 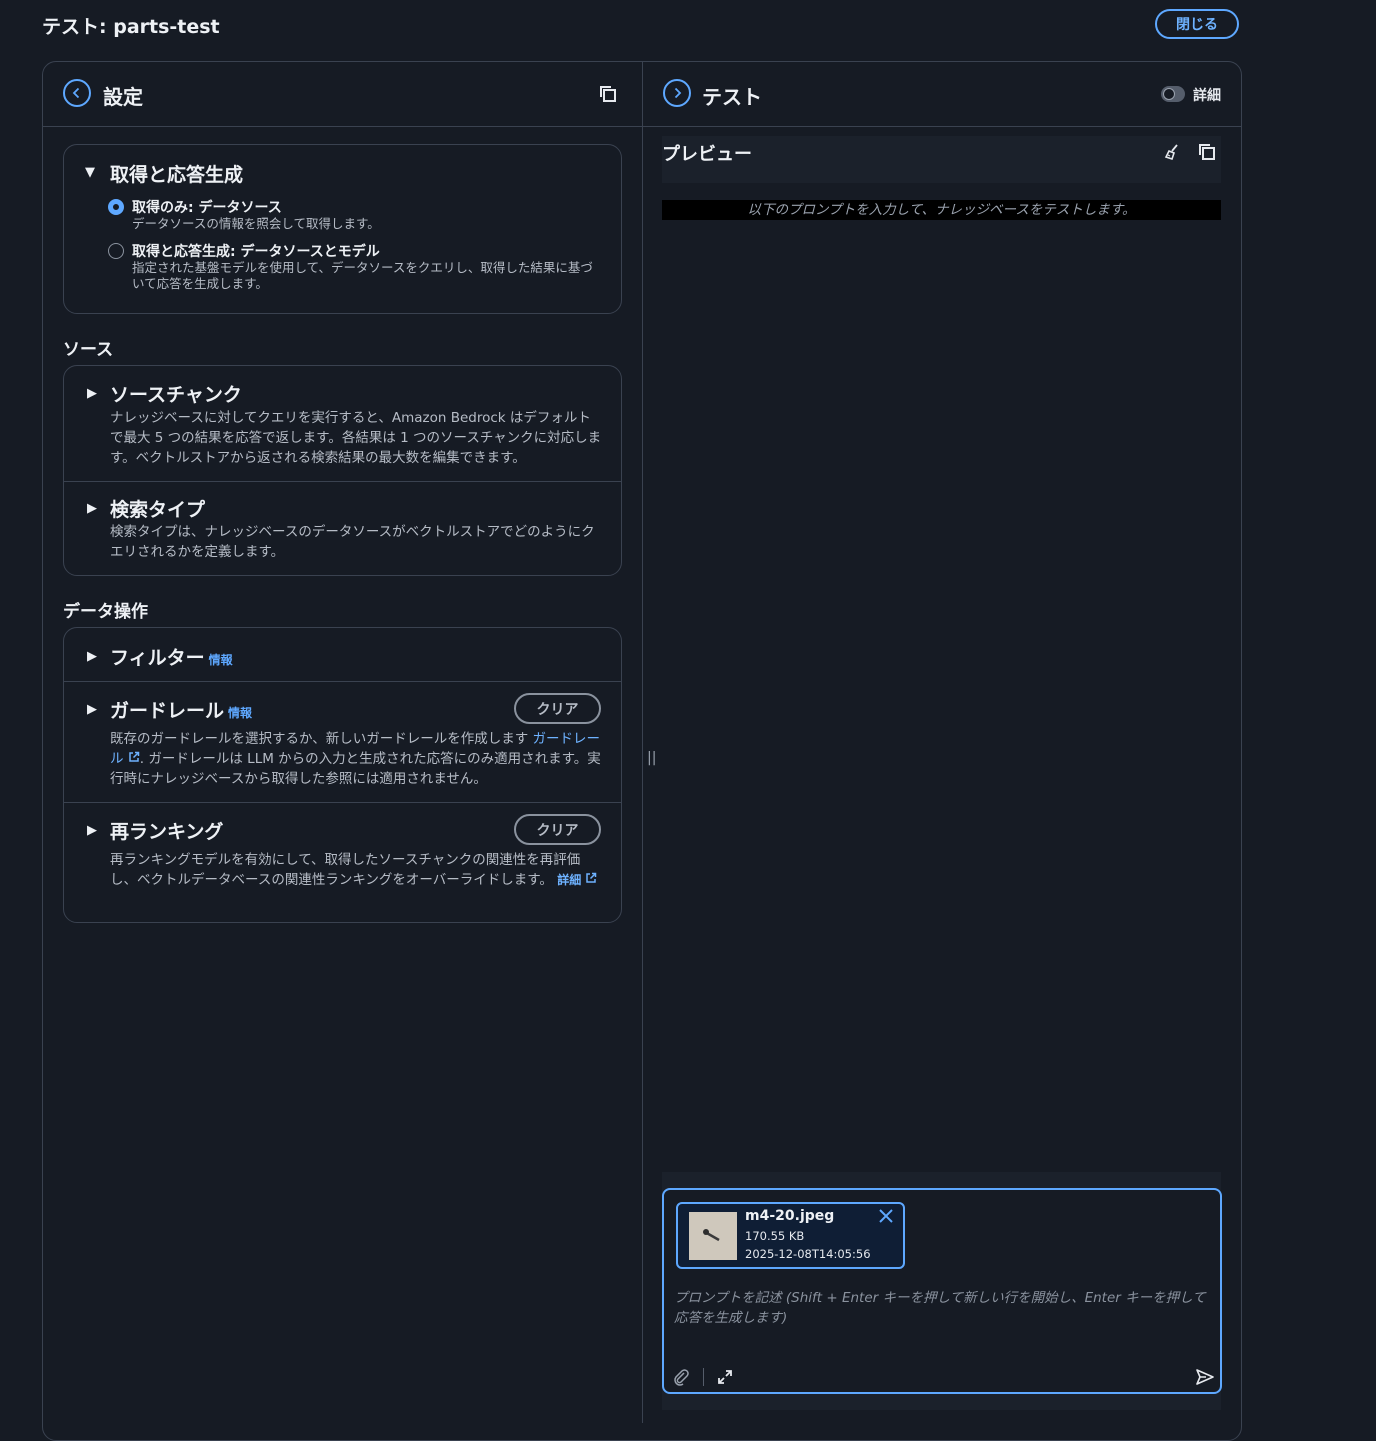 I want to click on expand-composer-button, so click(x=725, y=1377).